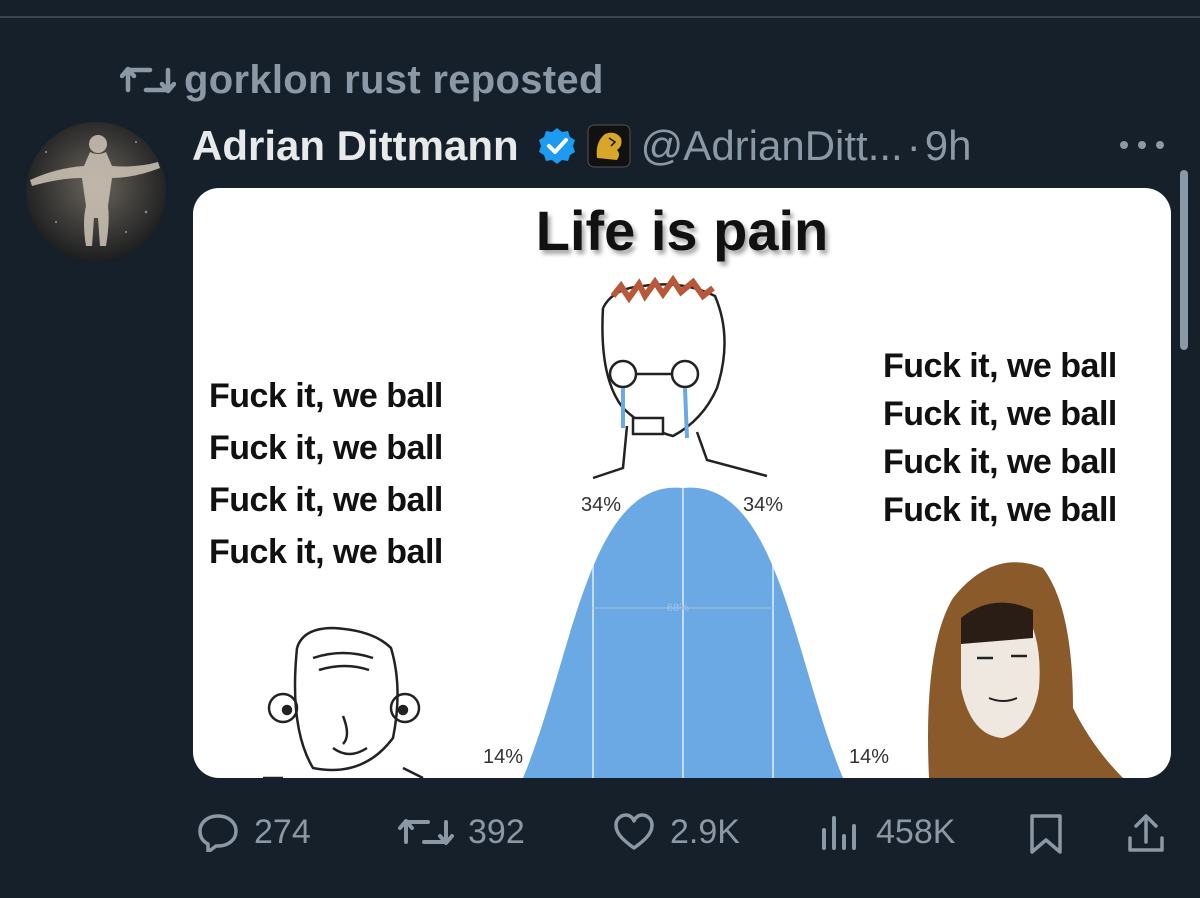 This screenshot has width=1200, height=898. Describe the element at coordinates (869, 757) in the screenshot. I see `percent-label-right-outer: 14%` at that location.